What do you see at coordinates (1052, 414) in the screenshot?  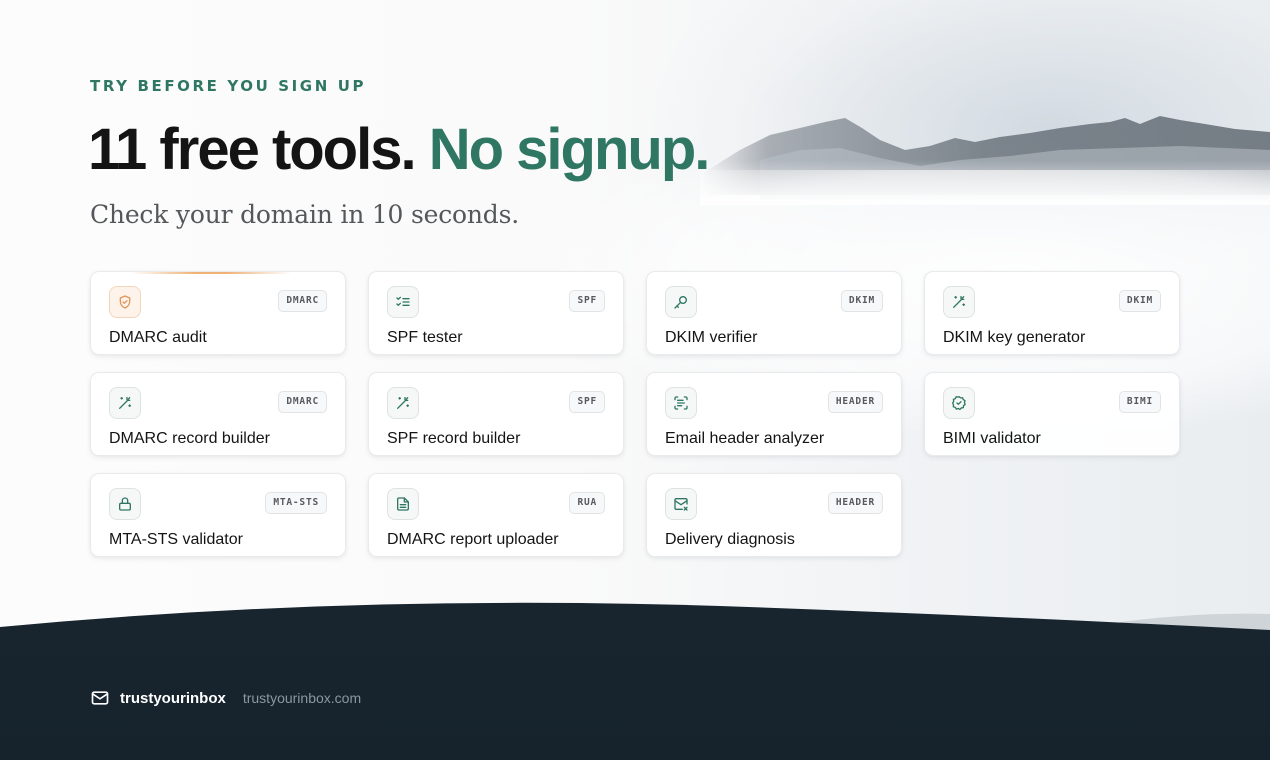 I see `tool-card-bimi-validator: BIMI BIMI validator` at bounding box center [1052, 414].